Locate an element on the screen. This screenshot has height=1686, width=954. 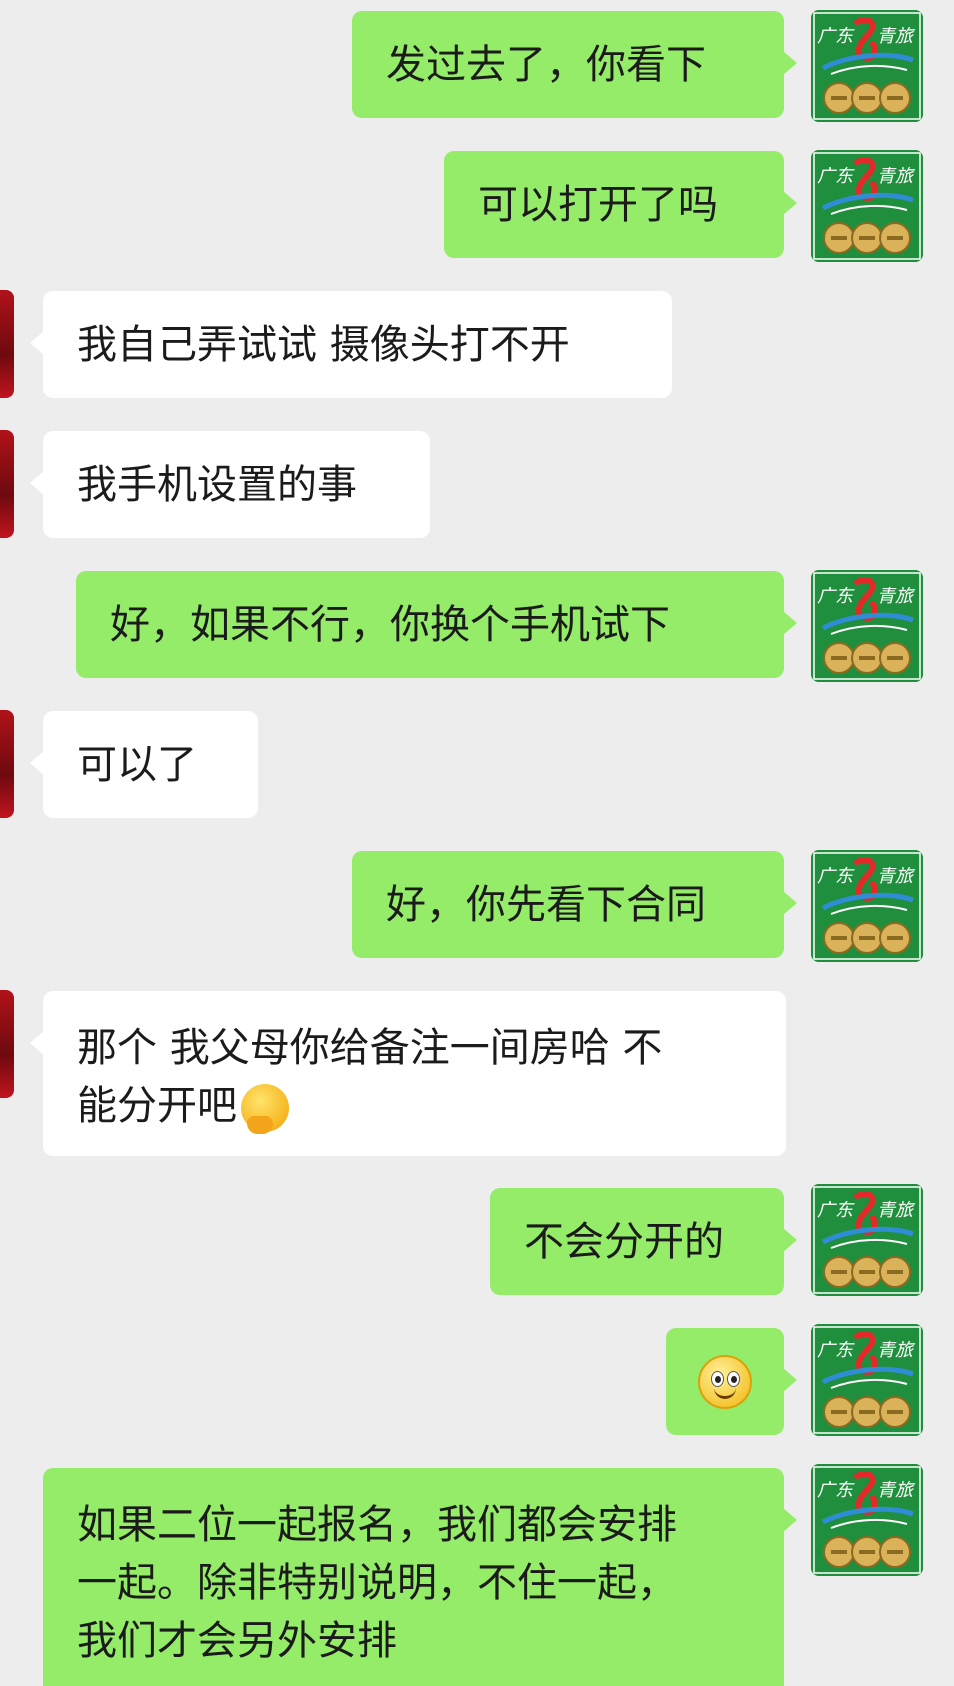
message-bubble-outgoing: 如果二位一起报名，我们都会安排 一起。除非特别说明，不住一起， 我们才会另外安排 is located at coordinates (420, 1577).